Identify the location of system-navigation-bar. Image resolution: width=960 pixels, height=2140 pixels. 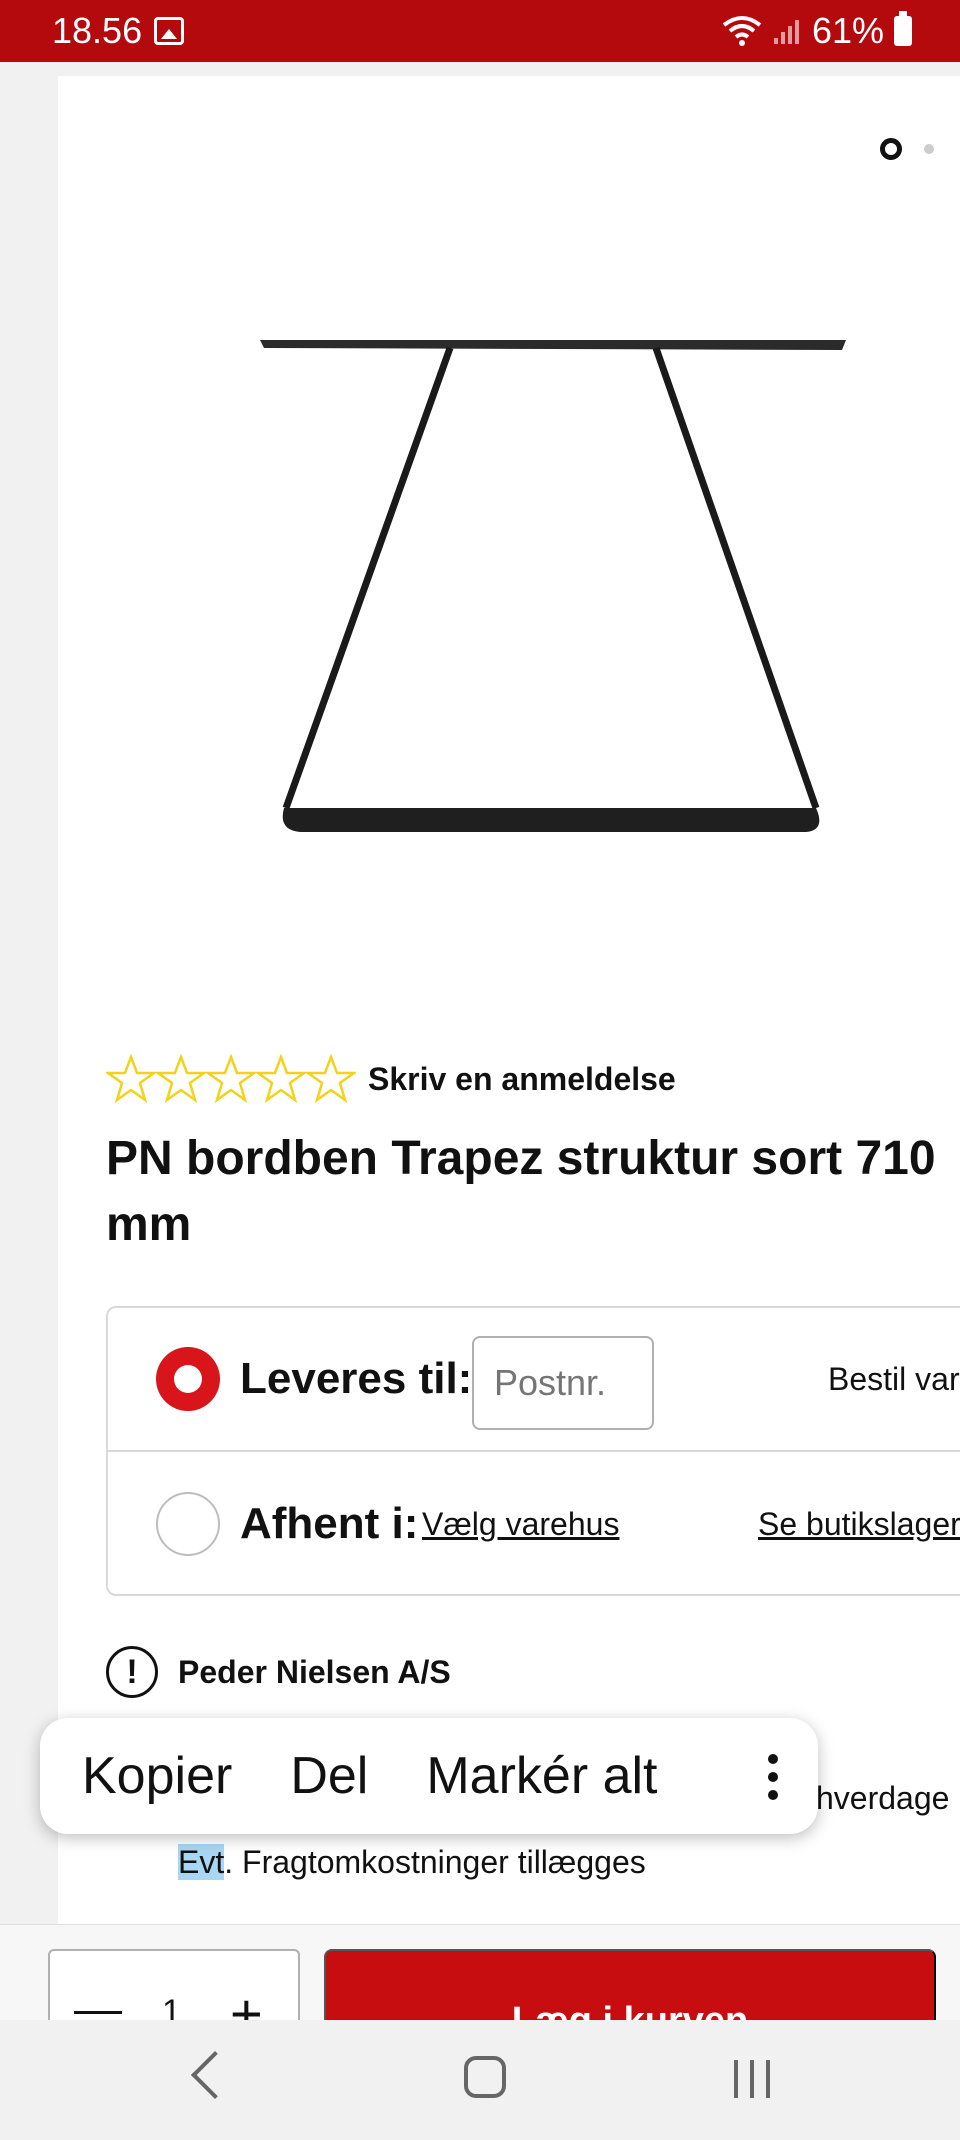
(480, 2080).